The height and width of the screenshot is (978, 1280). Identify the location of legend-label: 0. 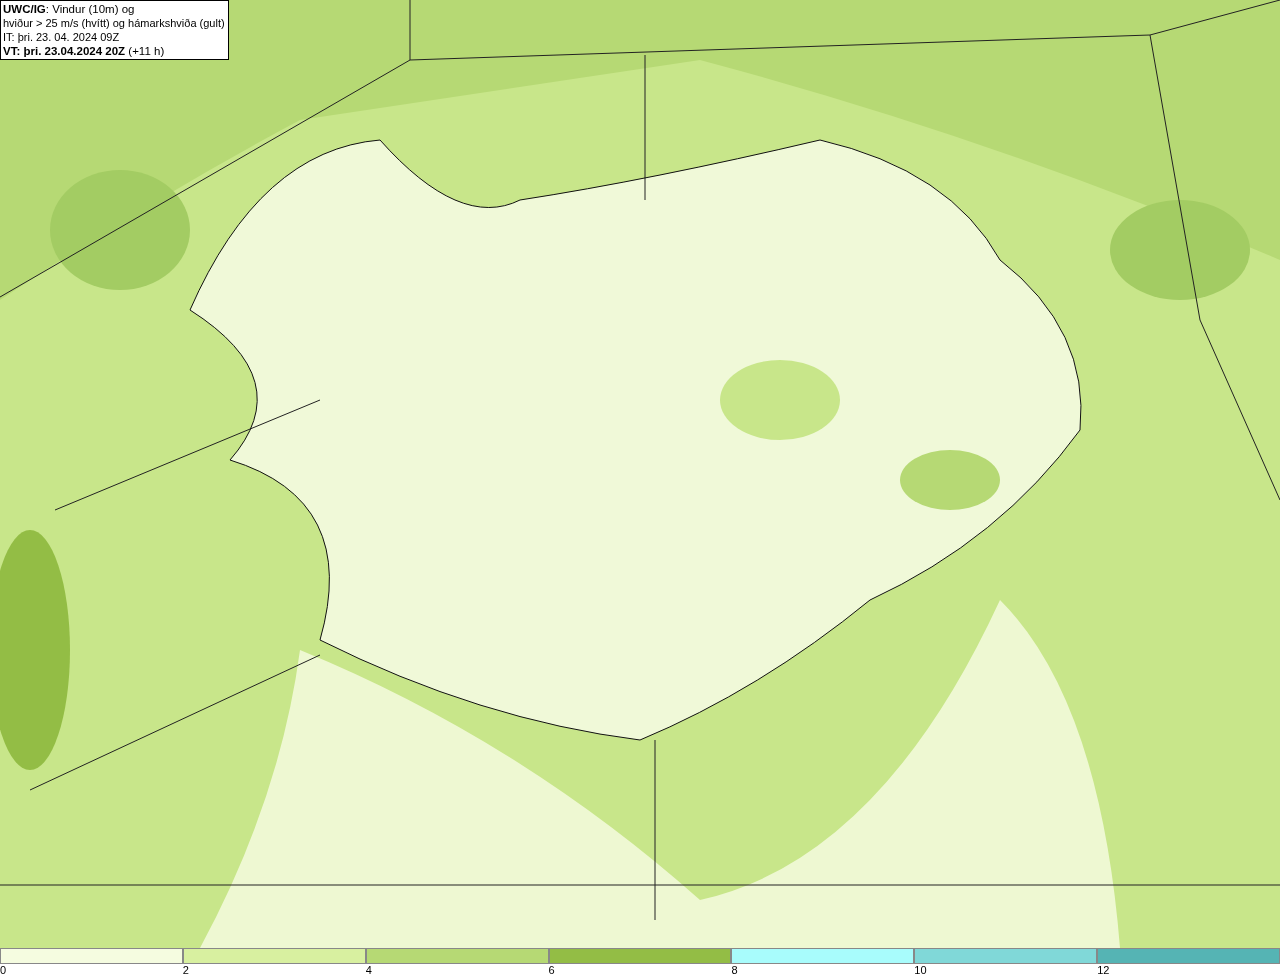
(3, 970).